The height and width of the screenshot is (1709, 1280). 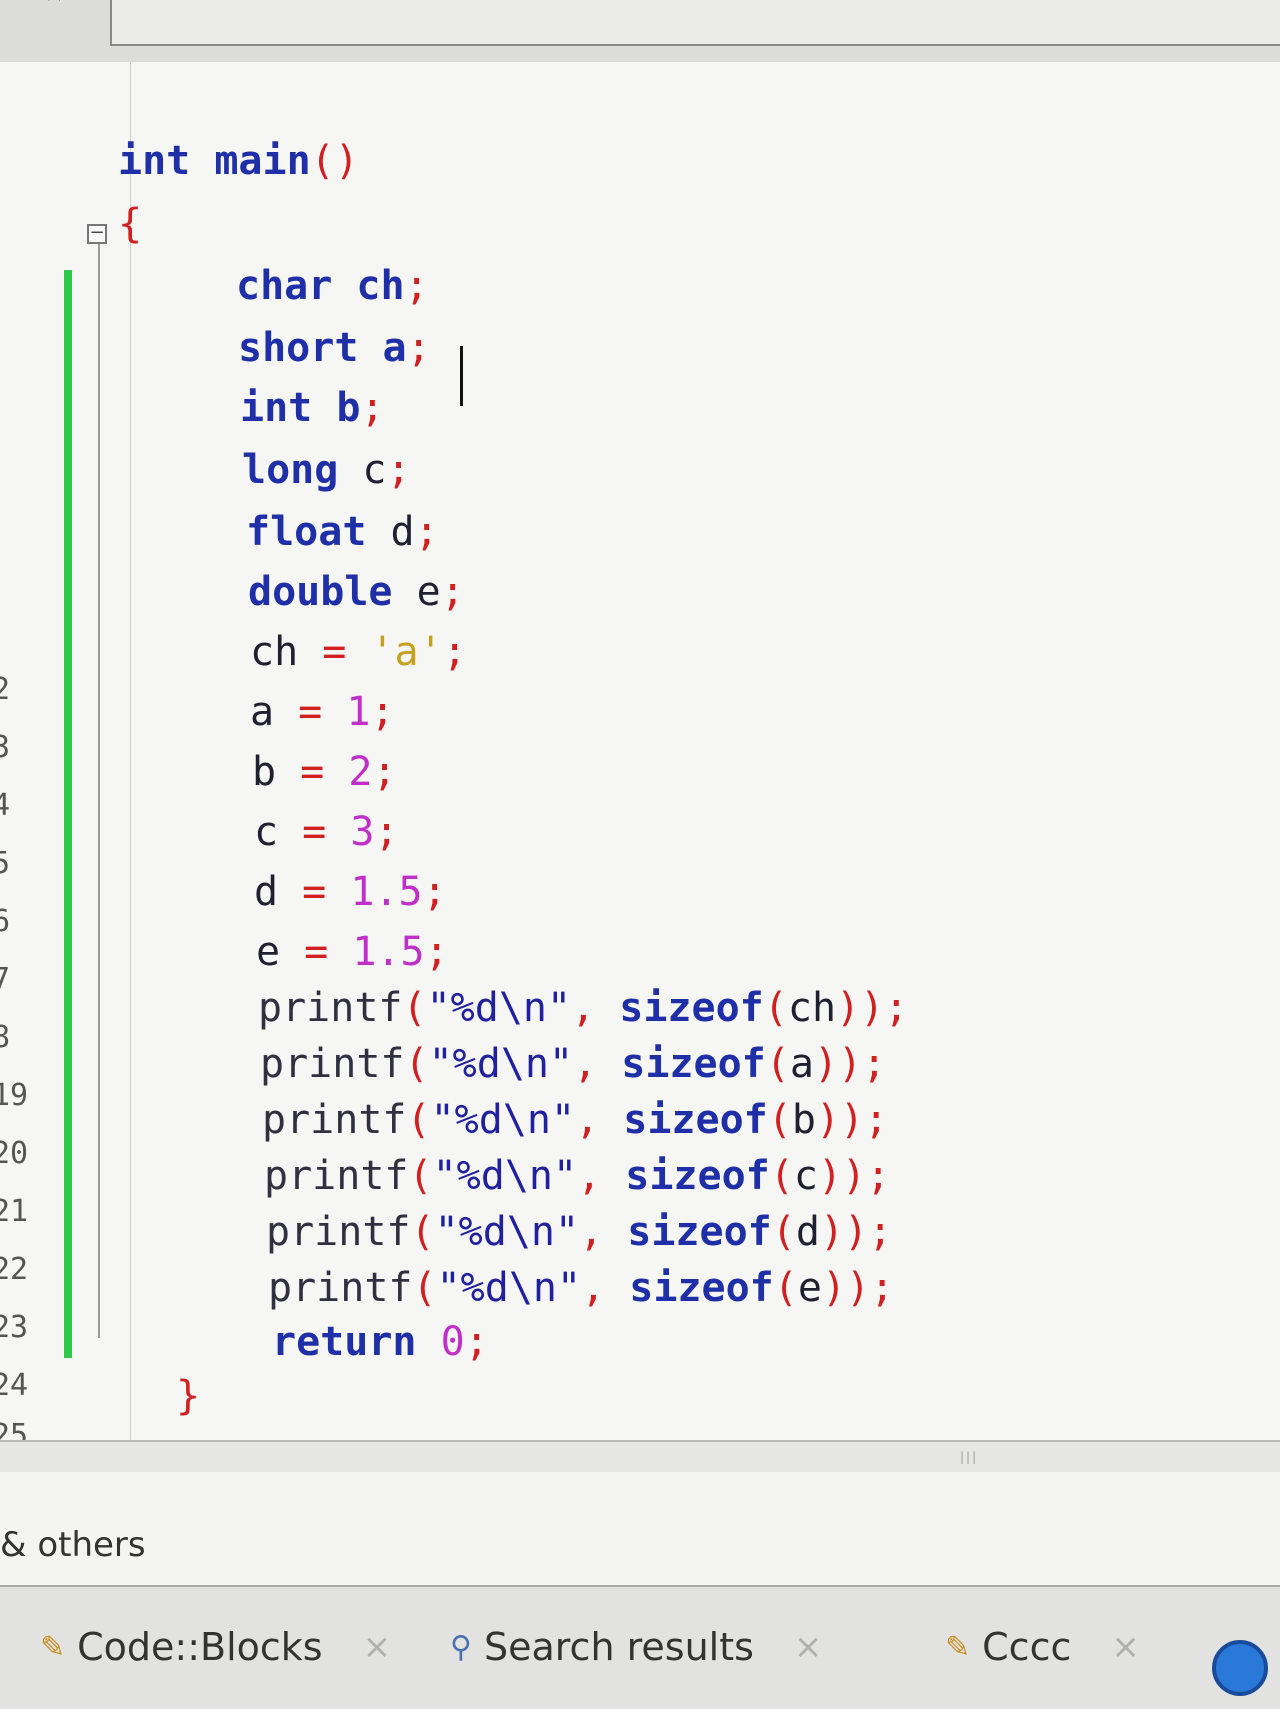 What do you see at coordinates (68, 814) in the screenshot?
I see `change-marker-bar` at bounding box center [68, 814].